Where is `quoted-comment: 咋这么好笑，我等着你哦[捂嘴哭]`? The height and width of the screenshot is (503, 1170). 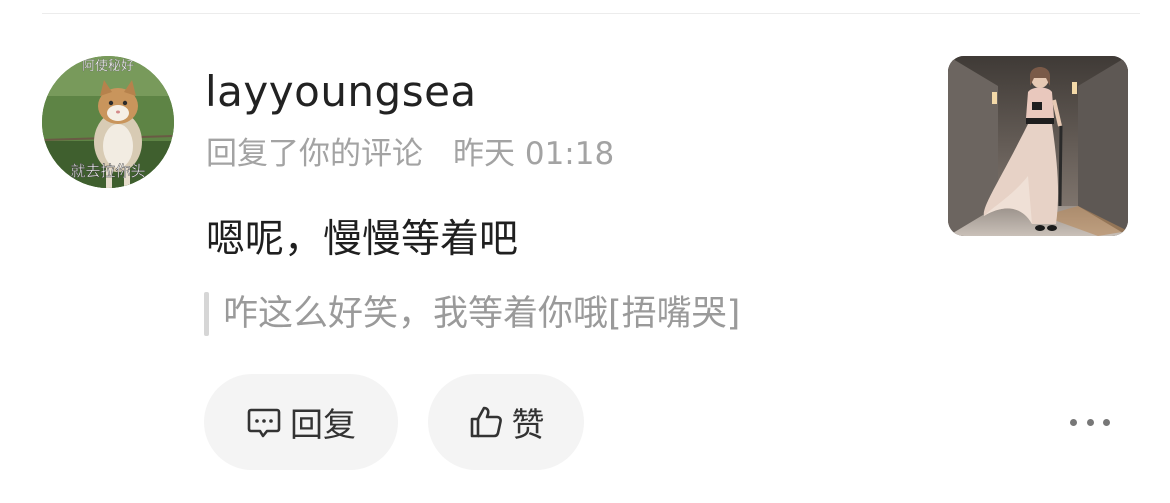 quoted-comment: 咋这么好笑，我等着你哦[捂嘴哭] is located at coordinates (472, 314).